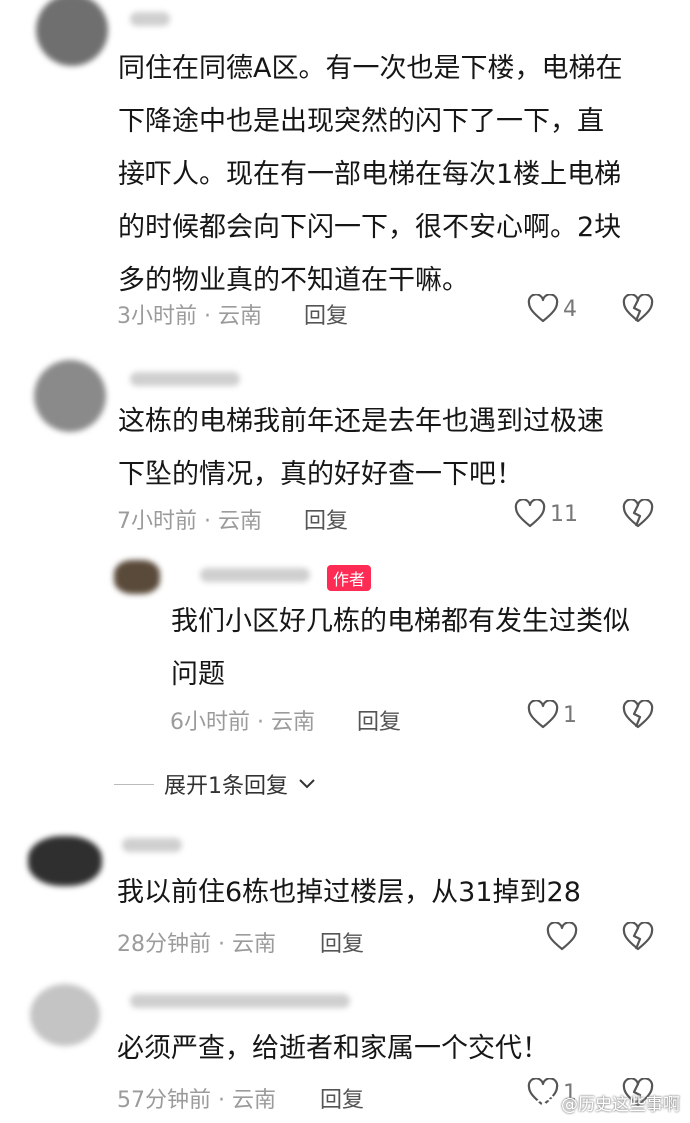  Describe the element at coordinates (307, 784) in the screenshot. I see `chevron-down-icon` at that location.